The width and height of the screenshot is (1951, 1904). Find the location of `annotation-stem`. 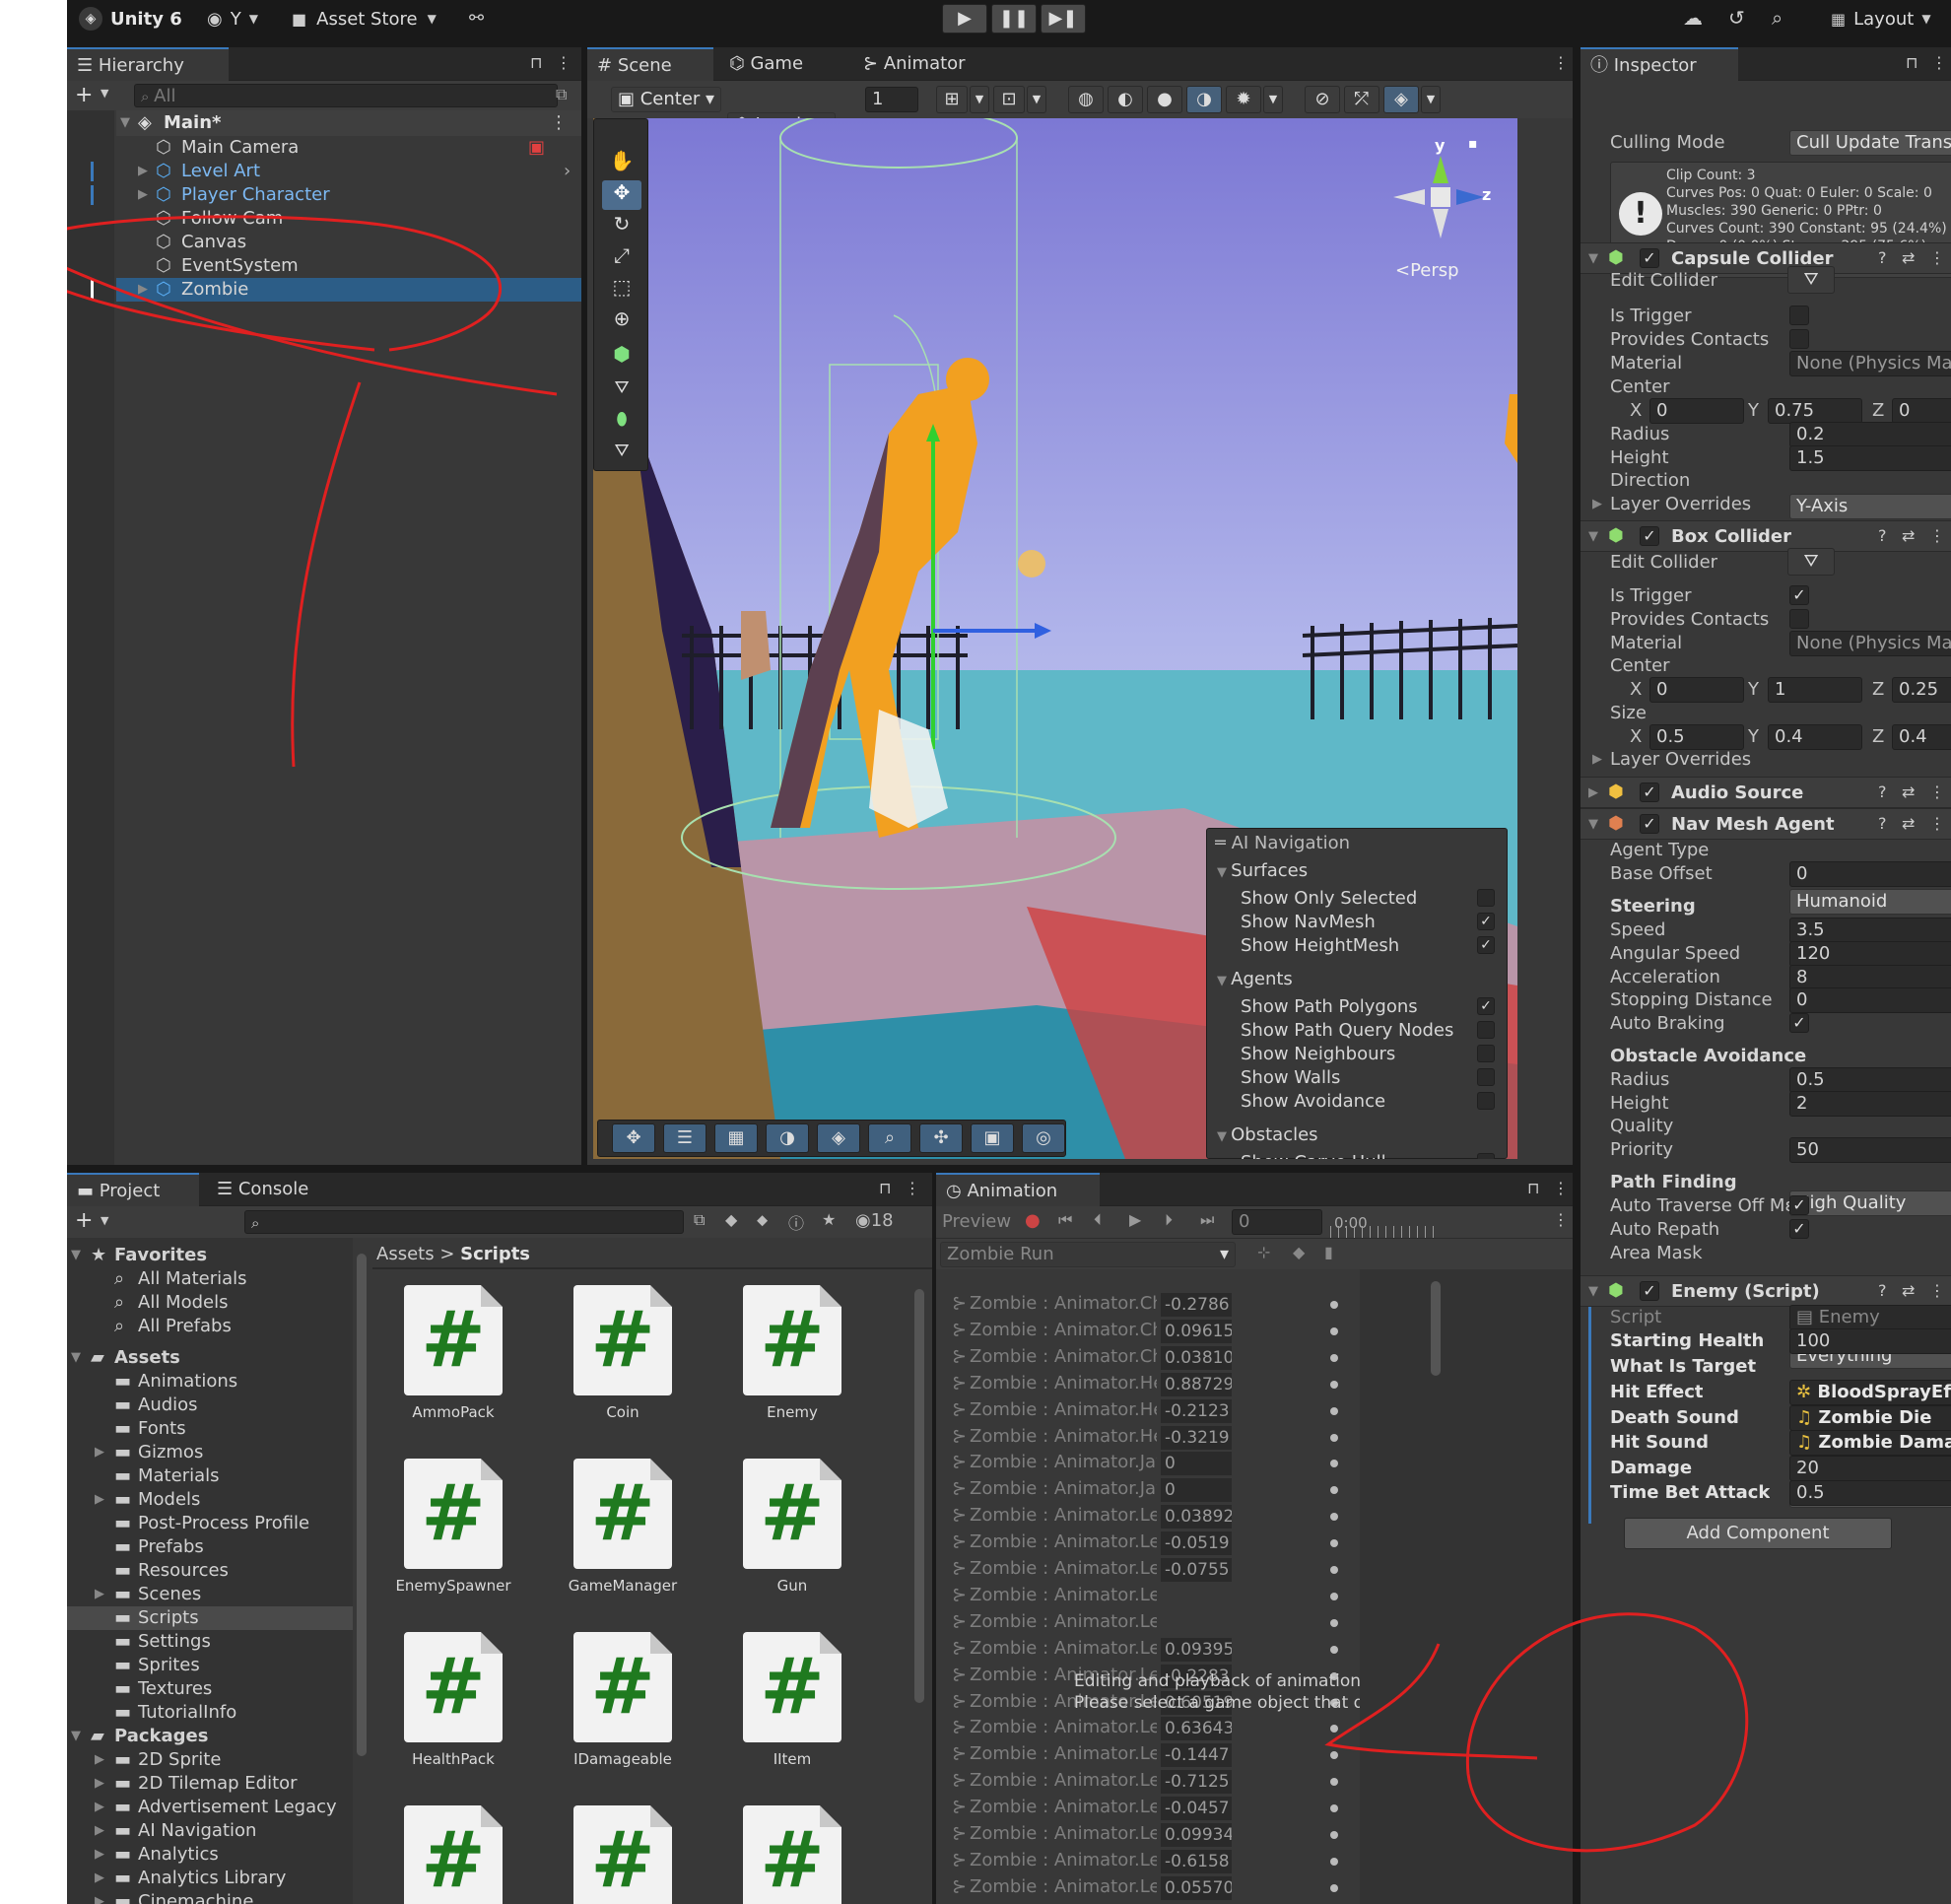

annotation-stem is located at coordinates (326, 574).